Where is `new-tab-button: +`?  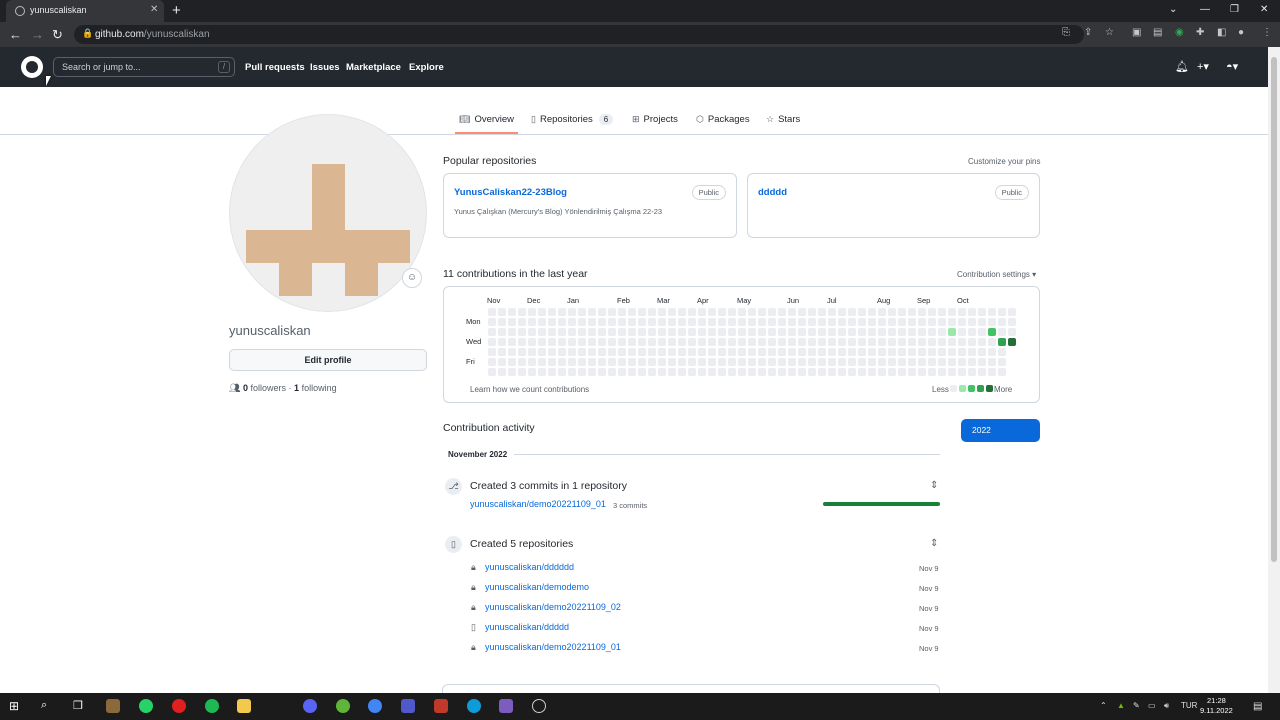 new-tab-button: + is located at coordinates (176, 10).